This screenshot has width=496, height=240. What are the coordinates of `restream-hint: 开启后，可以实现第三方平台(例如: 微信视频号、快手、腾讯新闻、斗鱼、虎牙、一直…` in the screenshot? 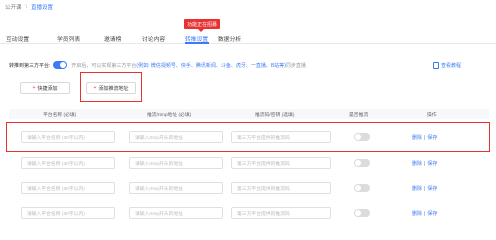 It's located at (188, 65).